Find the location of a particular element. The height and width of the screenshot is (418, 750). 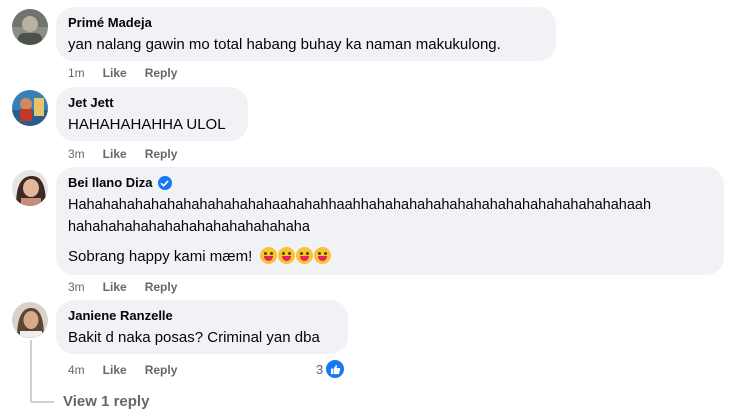

comment-actions: 1m Like Reply is located at coordinates (131, 73).